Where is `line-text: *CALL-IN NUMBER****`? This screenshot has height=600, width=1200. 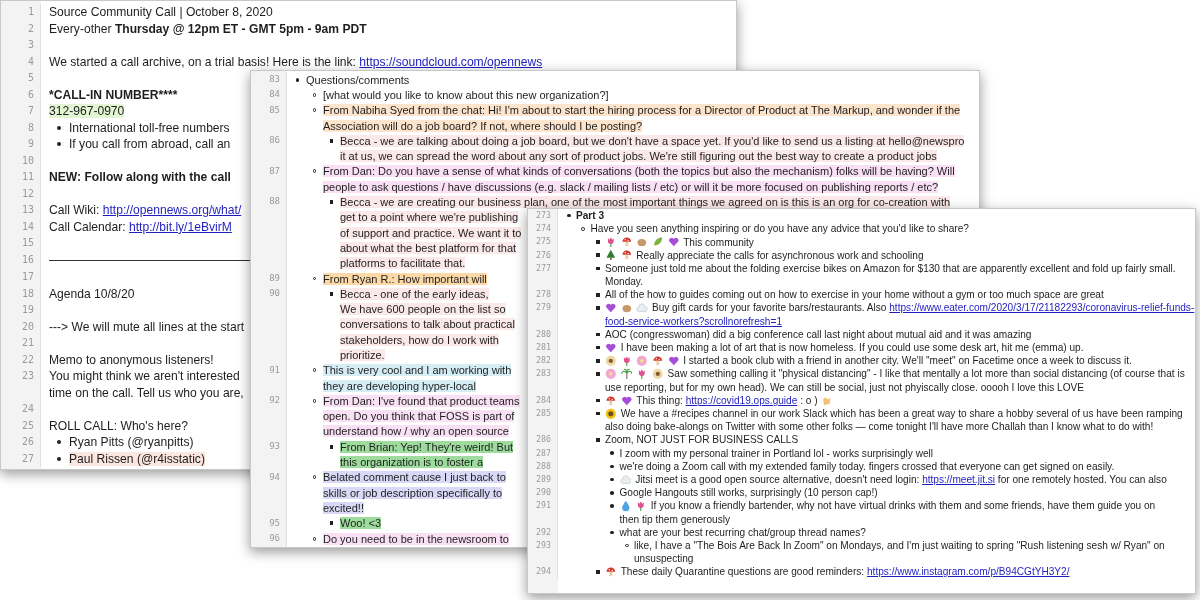
line-text: *CALL-IN NUMBER**** is located at coordinates (113, 94).